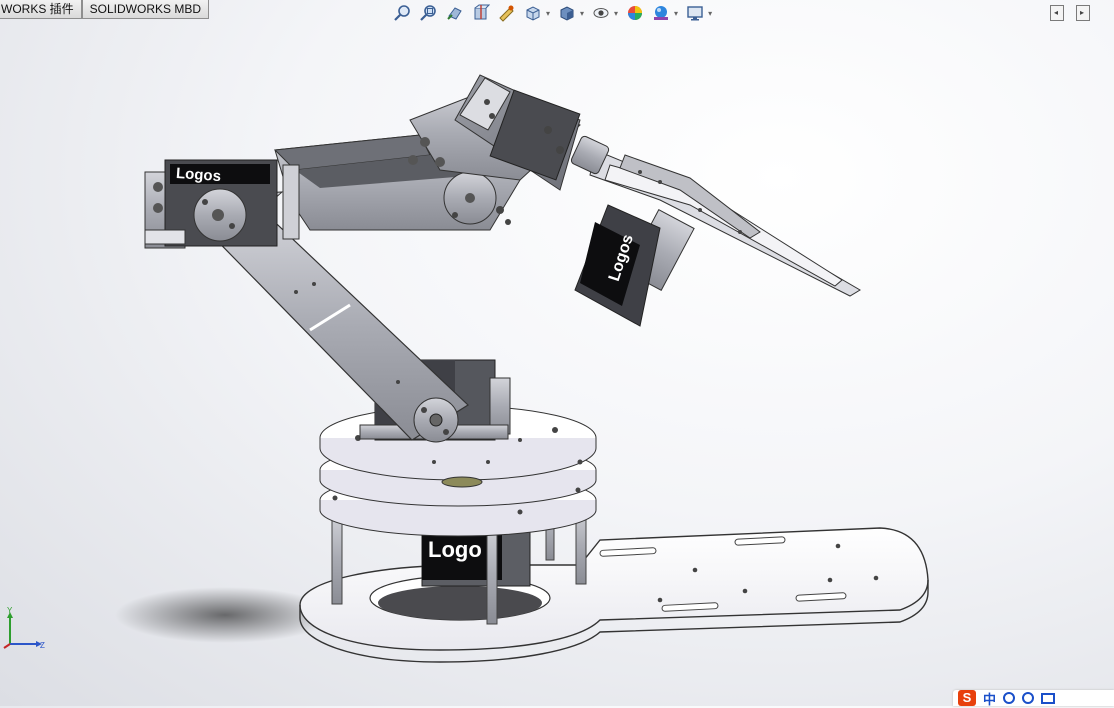  I want to click on view-settings-dropdown-icon: ▾, so click(710, 13).